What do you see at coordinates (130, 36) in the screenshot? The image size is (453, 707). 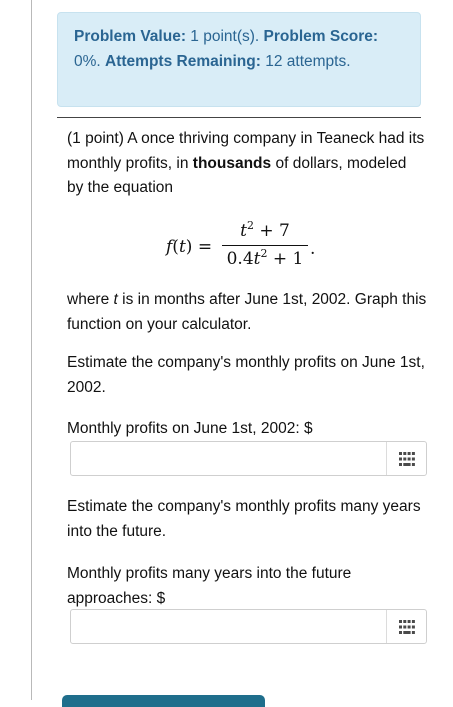 I see `problem-value-label: Problem Value:` at bounding box center [130, 36].